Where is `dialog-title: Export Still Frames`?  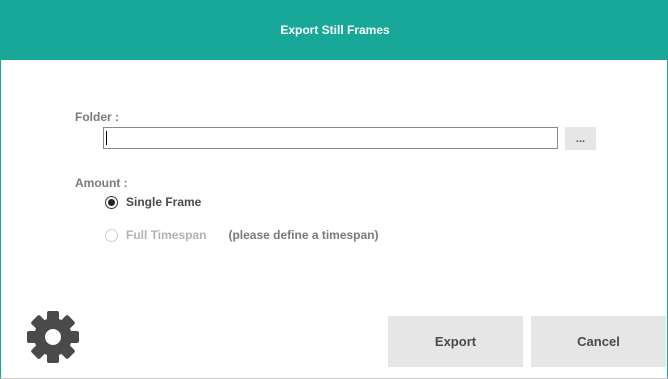 dialog-title: Export Still Frames is located at coordinates (335, 30).